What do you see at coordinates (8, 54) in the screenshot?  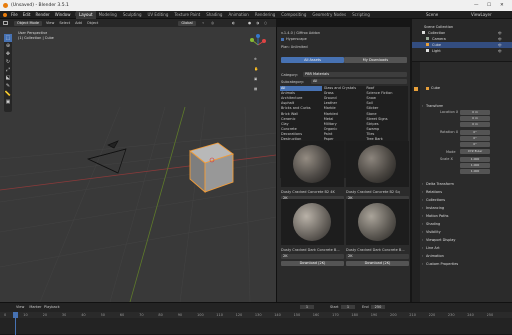 I see `move-icon: ✥` at bounding box center [8, 54].